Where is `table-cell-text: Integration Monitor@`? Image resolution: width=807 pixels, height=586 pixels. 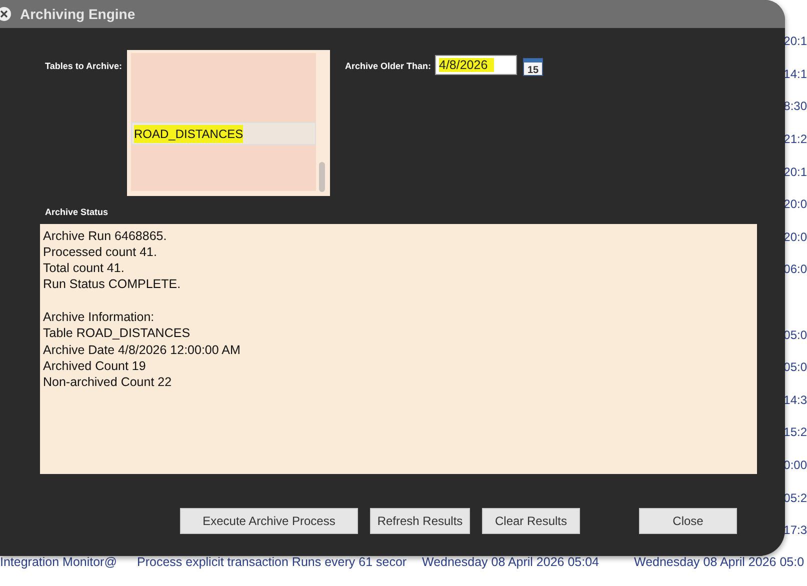
table-cell-text: Integration Monitor@ is located at coordinates (58, 563).